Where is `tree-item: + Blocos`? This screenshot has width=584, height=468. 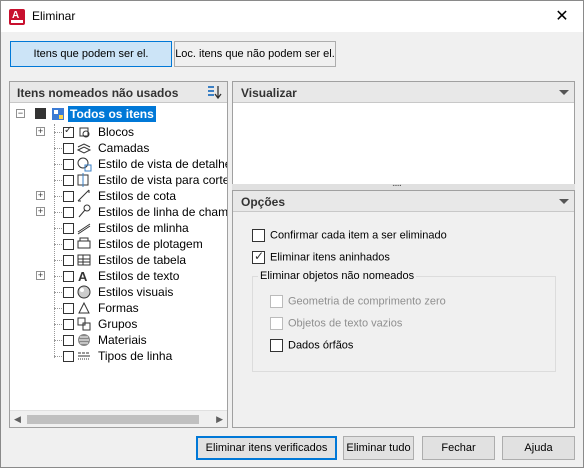
tree-item: + Blocos is located at coordinates (118, 132).